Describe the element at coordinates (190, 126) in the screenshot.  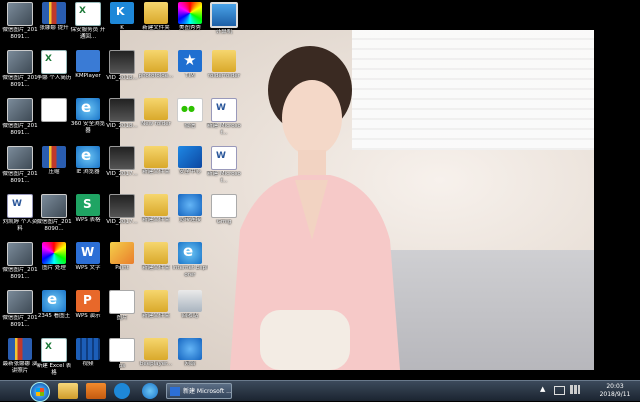
I see `icon-label: 微信` at that location.